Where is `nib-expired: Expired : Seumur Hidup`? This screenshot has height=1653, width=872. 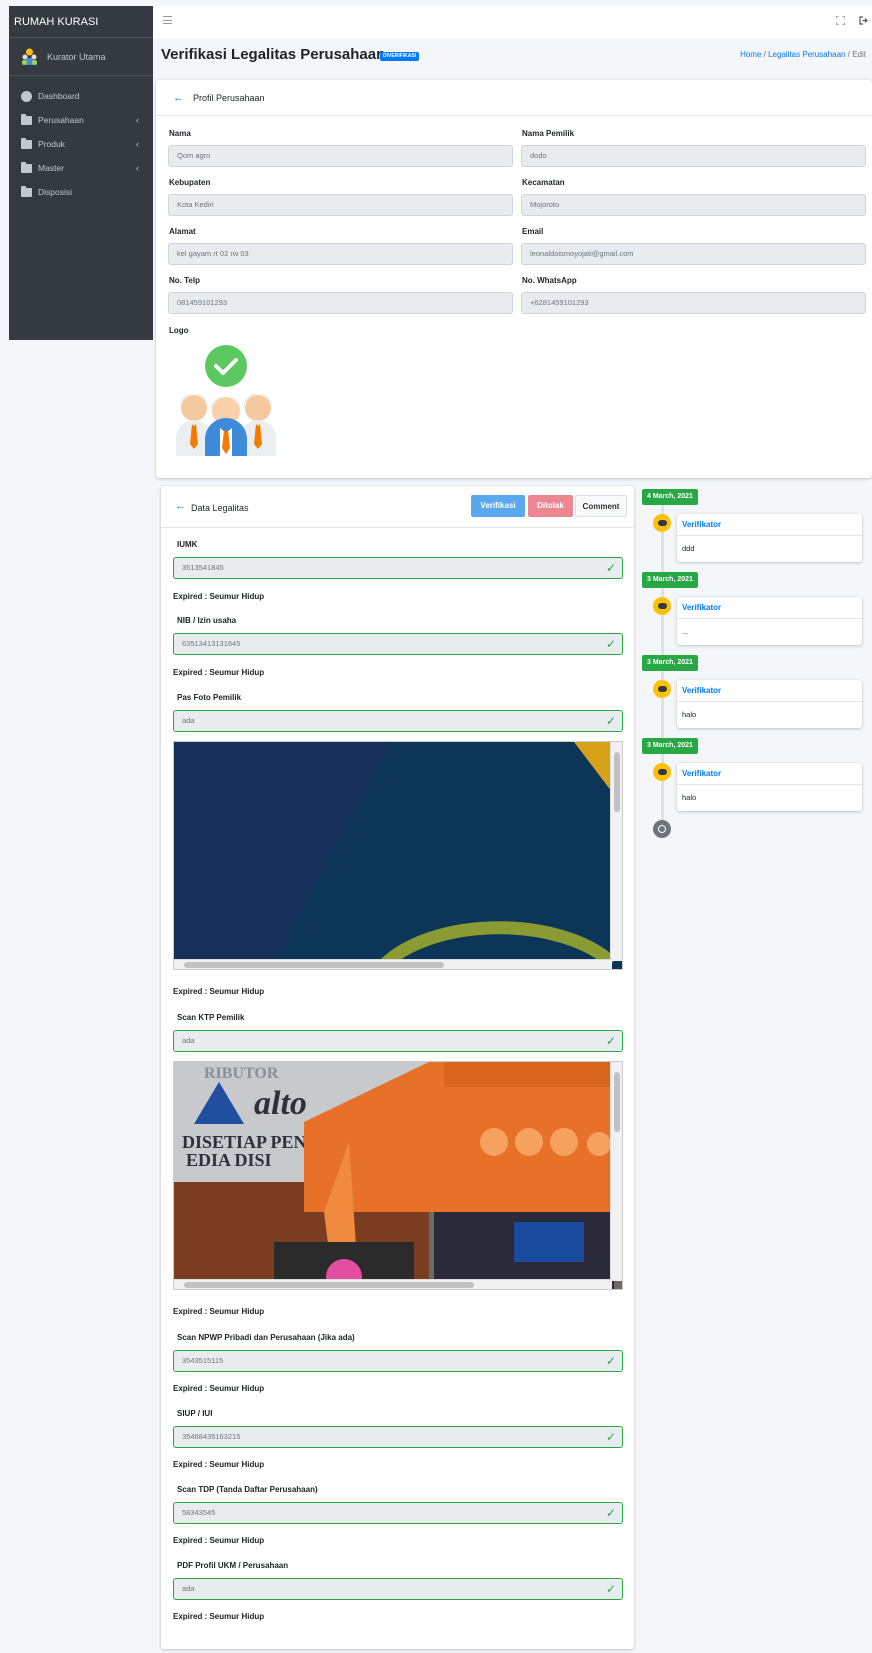
nib-expired: Expired : Seumur Hidup is located at coordinates (219, 672).